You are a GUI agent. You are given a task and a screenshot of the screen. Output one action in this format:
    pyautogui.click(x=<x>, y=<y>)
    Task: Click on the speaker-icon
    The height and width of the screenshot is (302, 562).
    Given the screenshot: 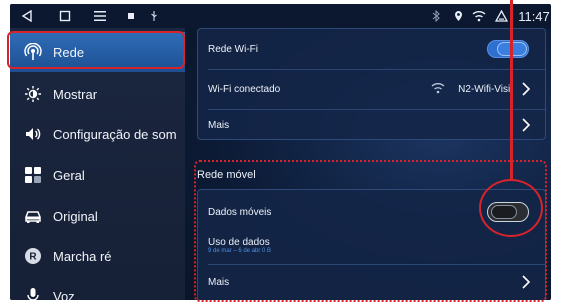 What is the action you would take?
    pyautogui.click(x=33, y=134)
    